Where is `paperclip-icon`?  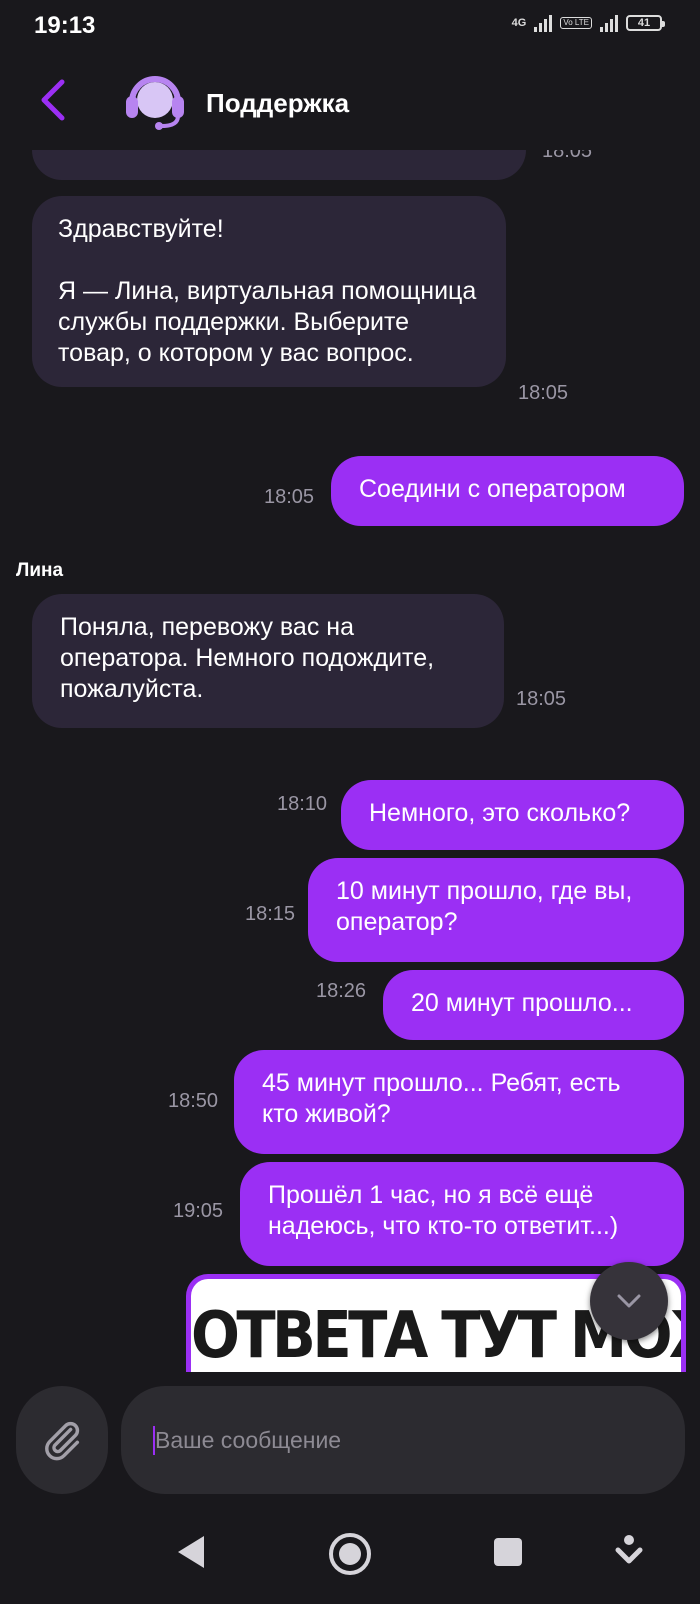
paperclip-icon is located at coordinates (62, 1441).